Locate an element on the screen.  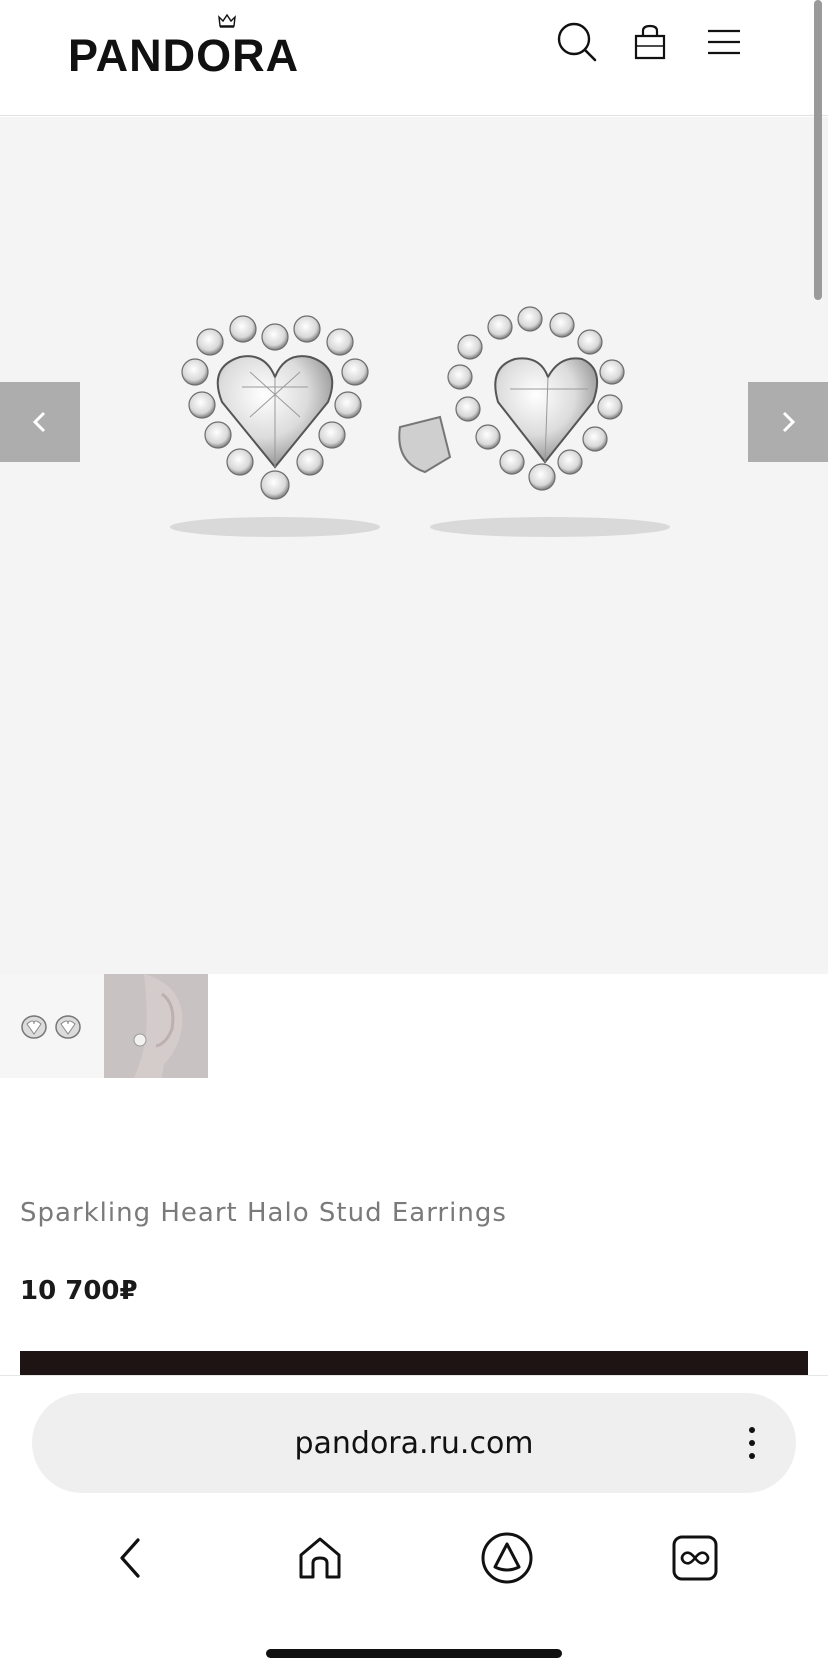
next-image-button is located at coordinates (788, 422).